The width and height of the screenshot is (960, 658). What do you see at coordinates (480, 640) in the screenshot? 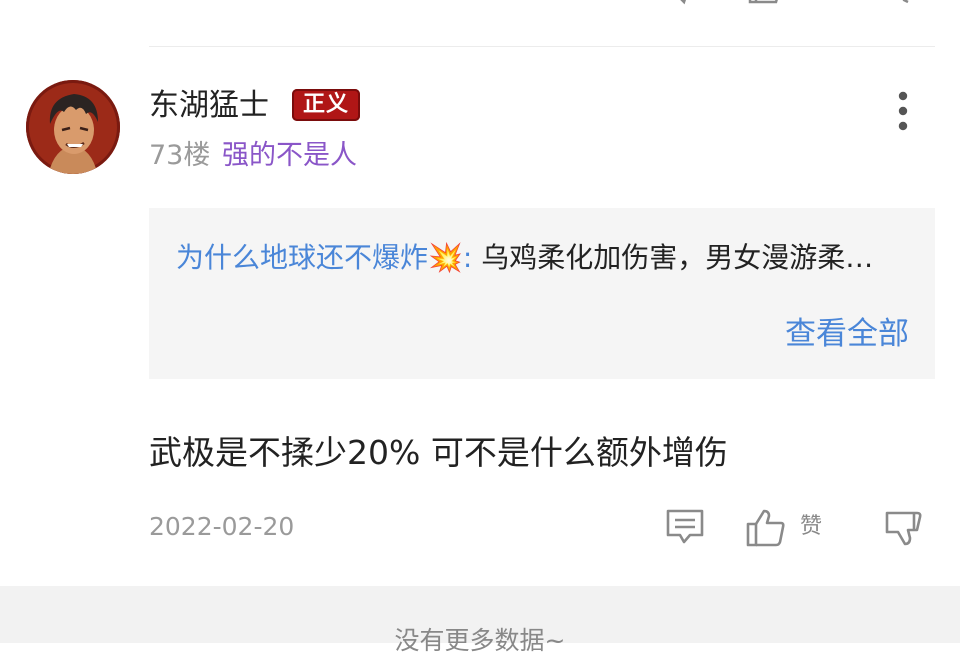
I see `no-more-data-text: 没有更多数据~` at bounding box center [480, 640].